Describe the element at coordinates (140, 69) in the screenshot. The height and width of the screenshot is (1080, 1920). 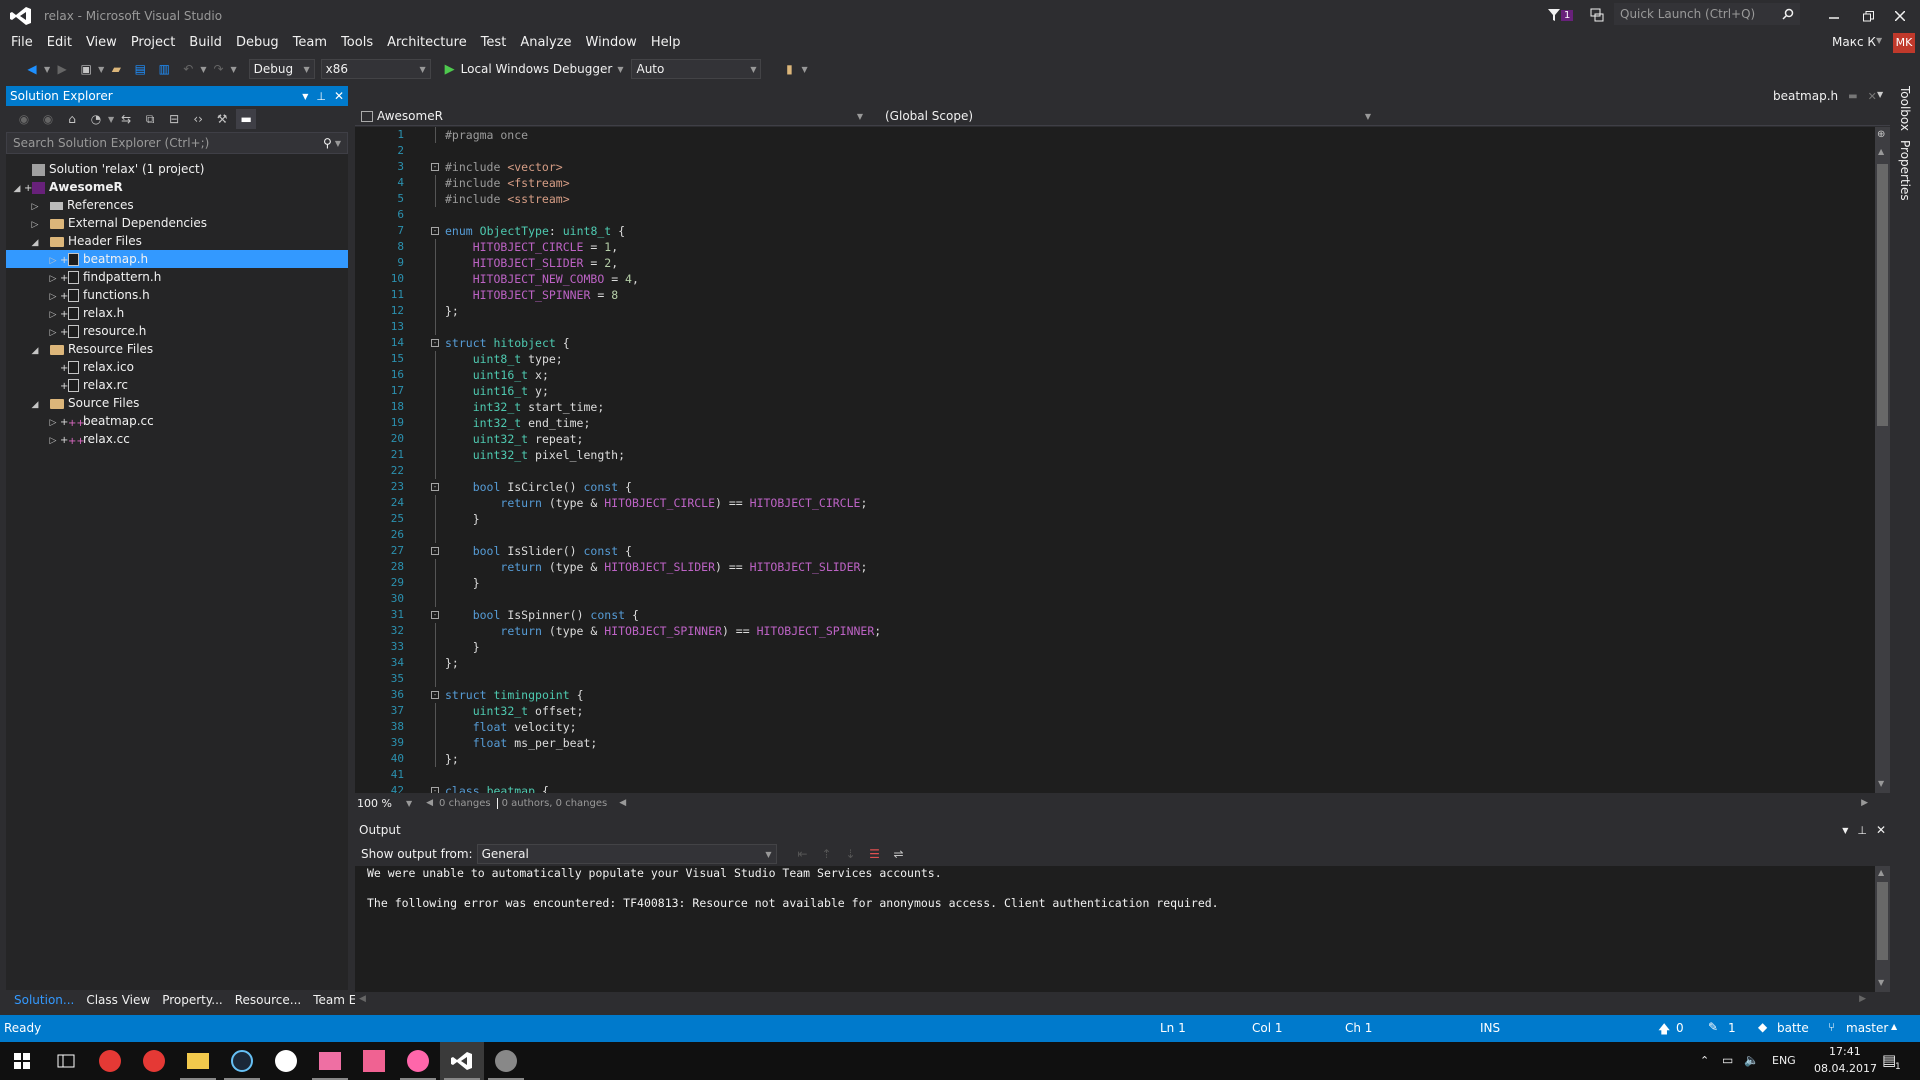
I see `save-icon: ▤` at that location.